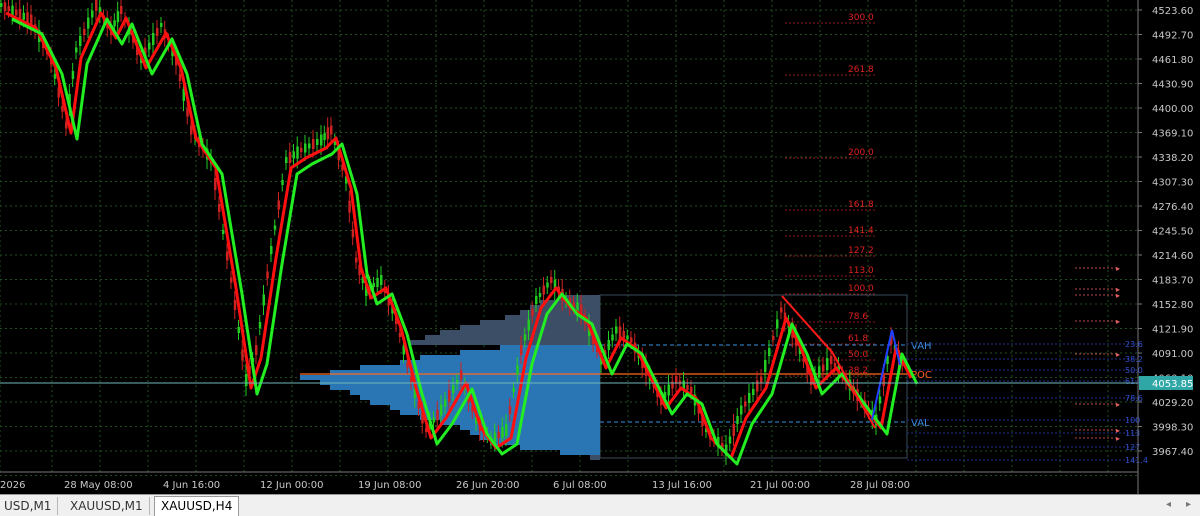  What do you see at coordinates (861, 205) in the screenshot?
I see `fib-level-label: 161.8` at bounding box center [861, 205].